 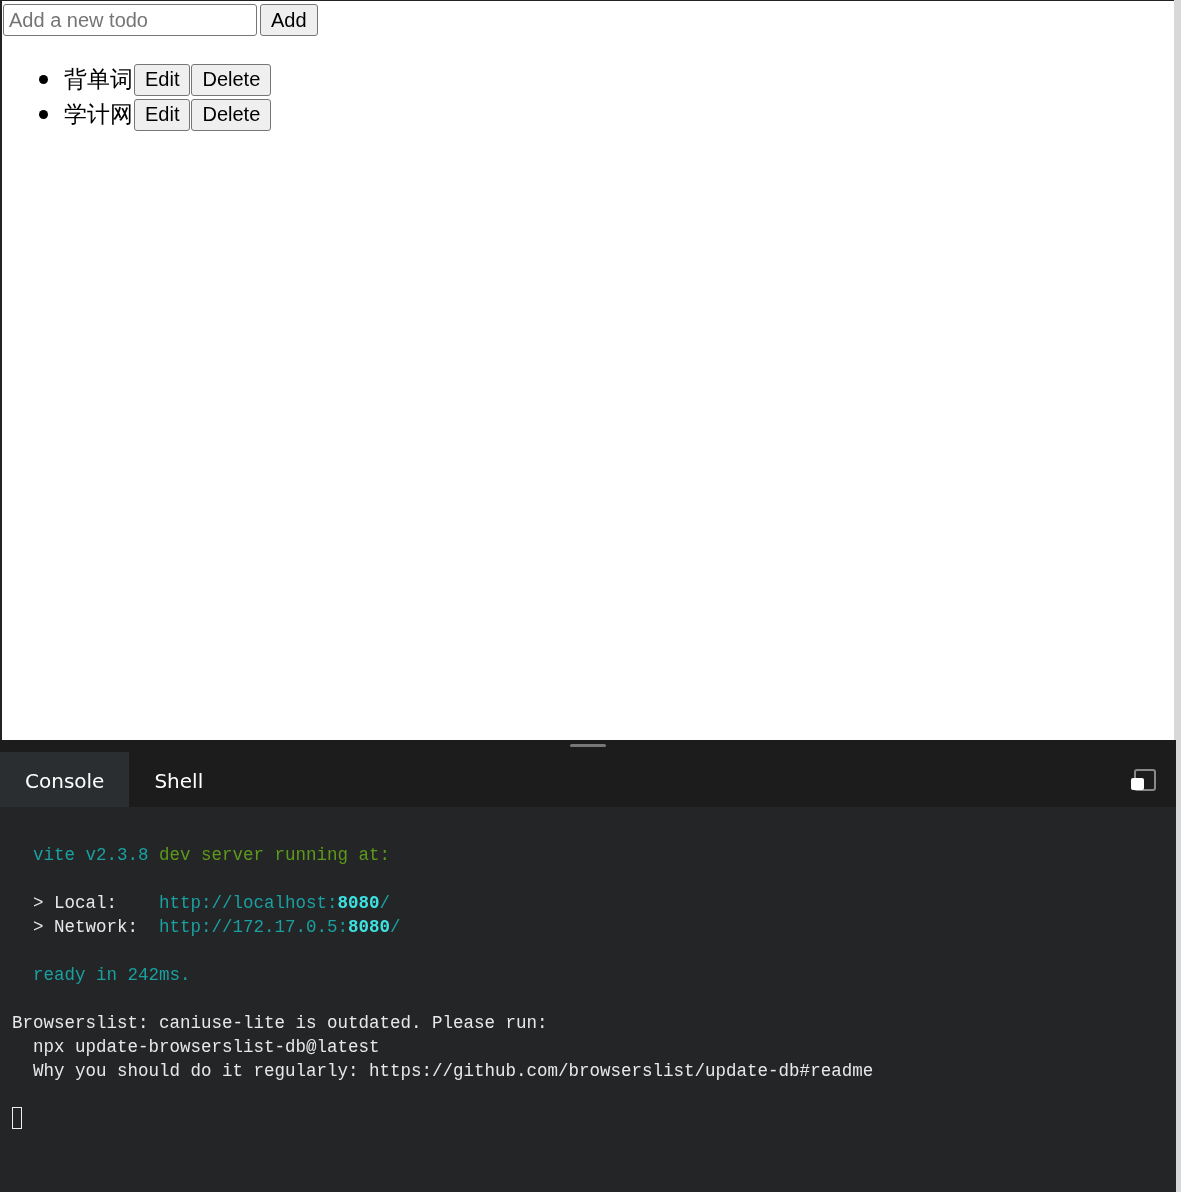 I want to click on console-line: > Local: http://localhost:8080/, so click(x=212, y=903).